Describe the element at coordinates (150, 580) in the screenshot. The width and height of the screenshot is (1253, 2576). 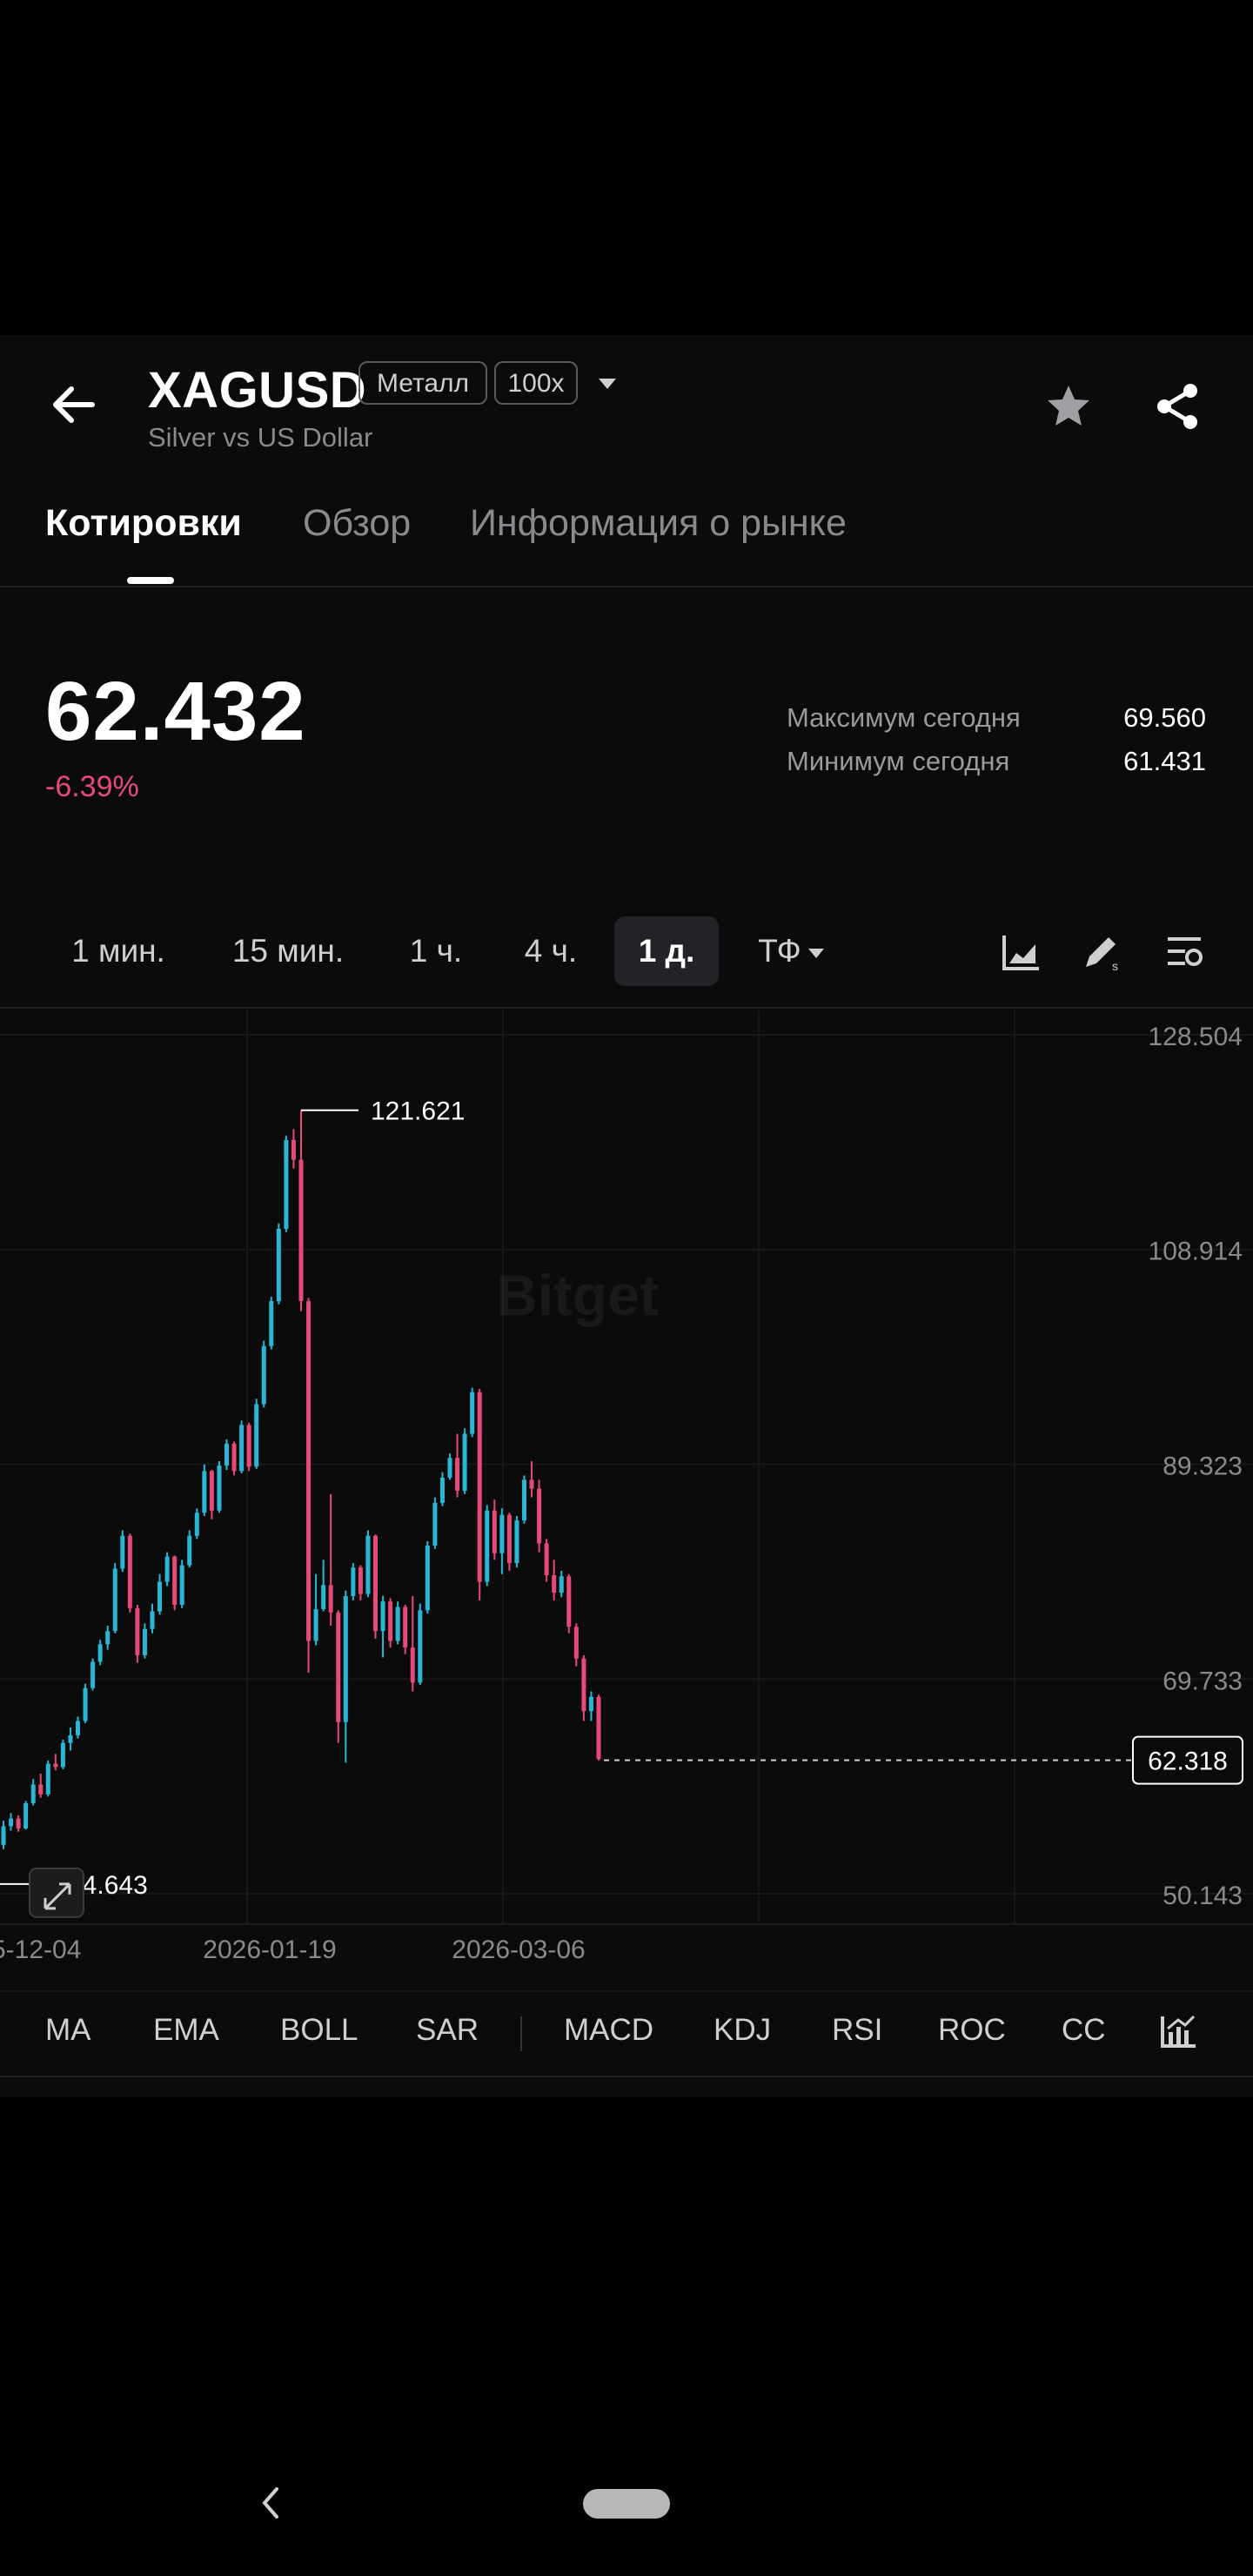
I see `tab-active-indicator` at that location.